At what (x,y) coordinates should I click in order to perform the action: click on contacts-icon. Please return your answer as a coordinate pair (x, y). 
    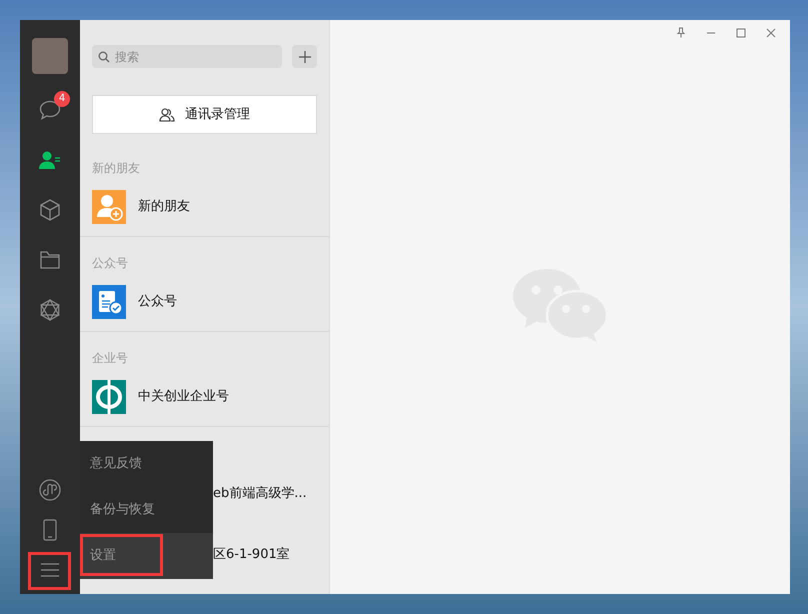
    Looking at the image, I should click on (167, 115).